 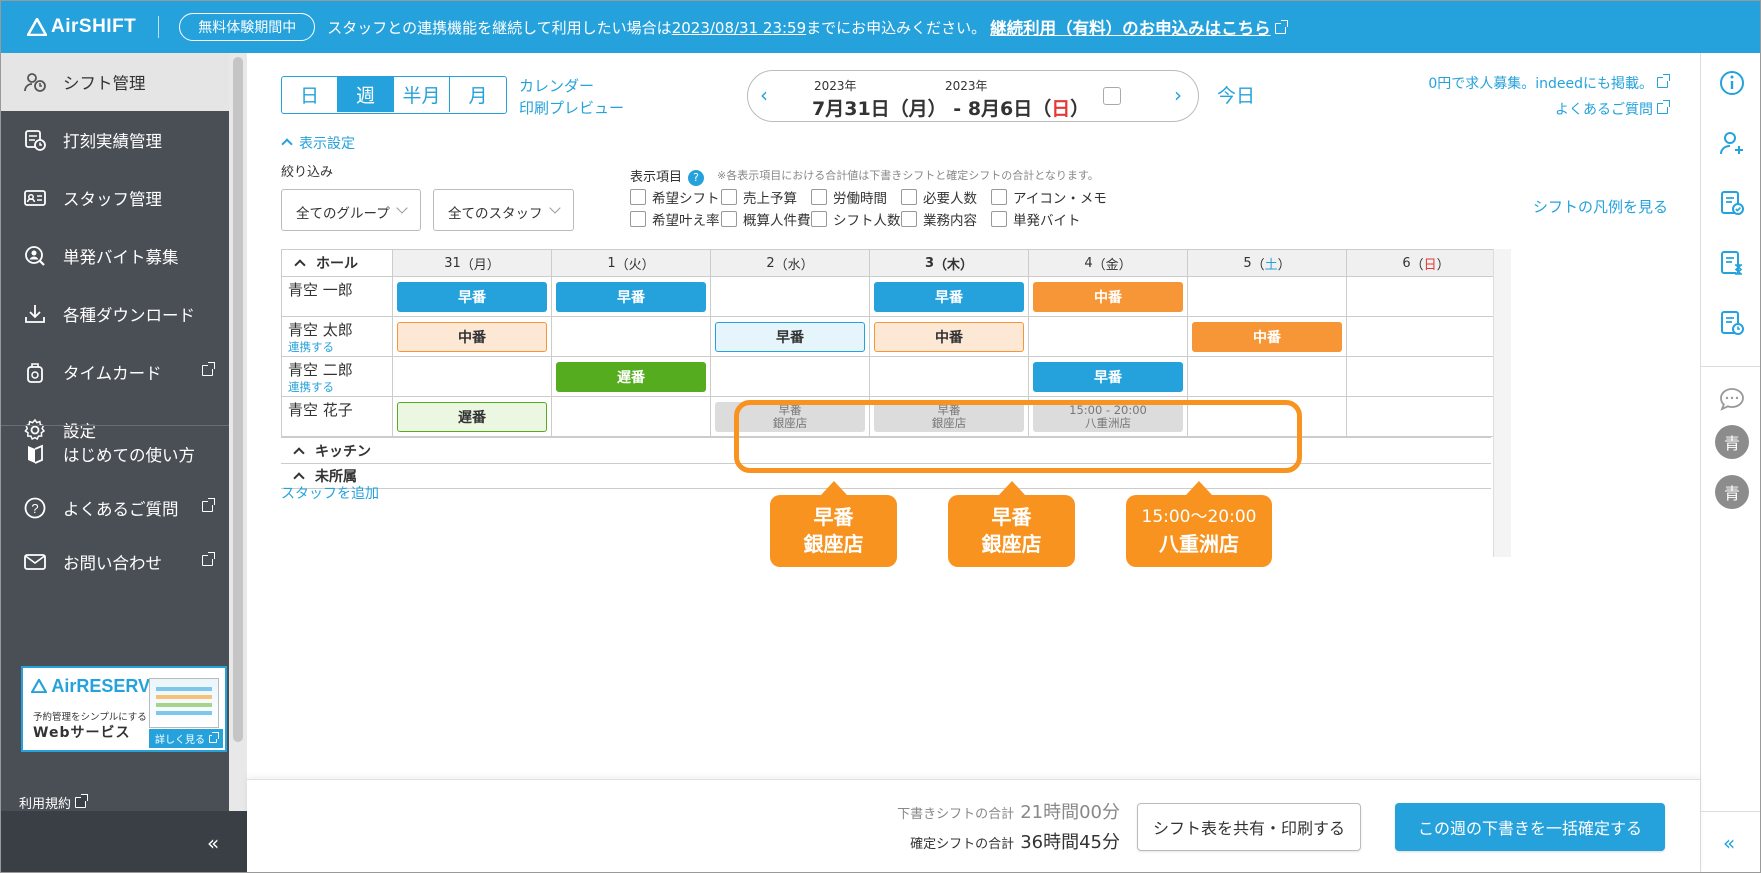 I want to click on checkbox-tasks: 業務内容, so click(x=939, y=219).